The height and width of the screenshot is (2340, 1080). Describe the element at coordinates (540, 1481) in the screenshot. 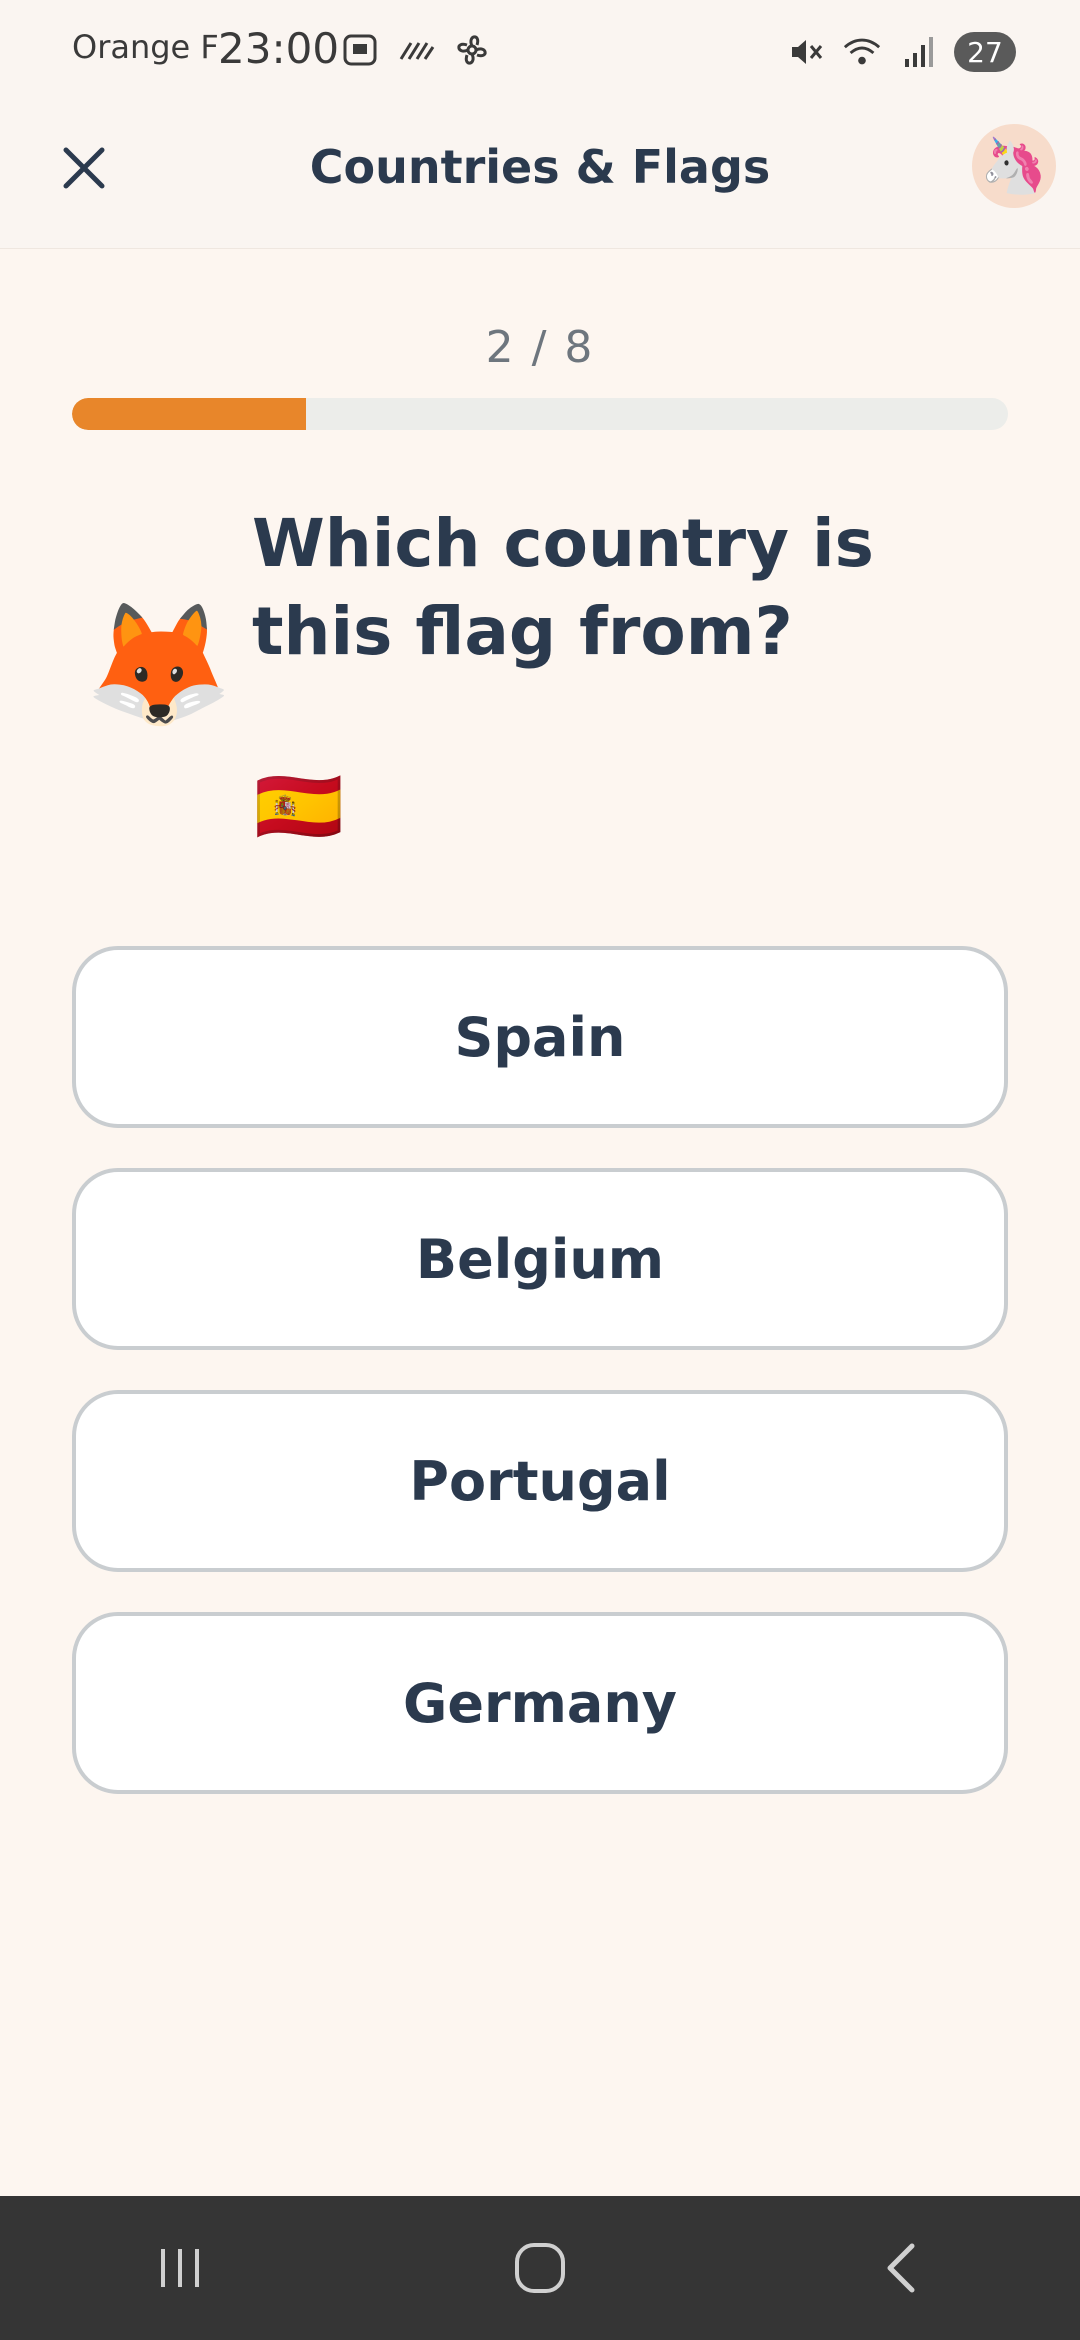

I see `answer-option-portugal: Portugal` at that location.